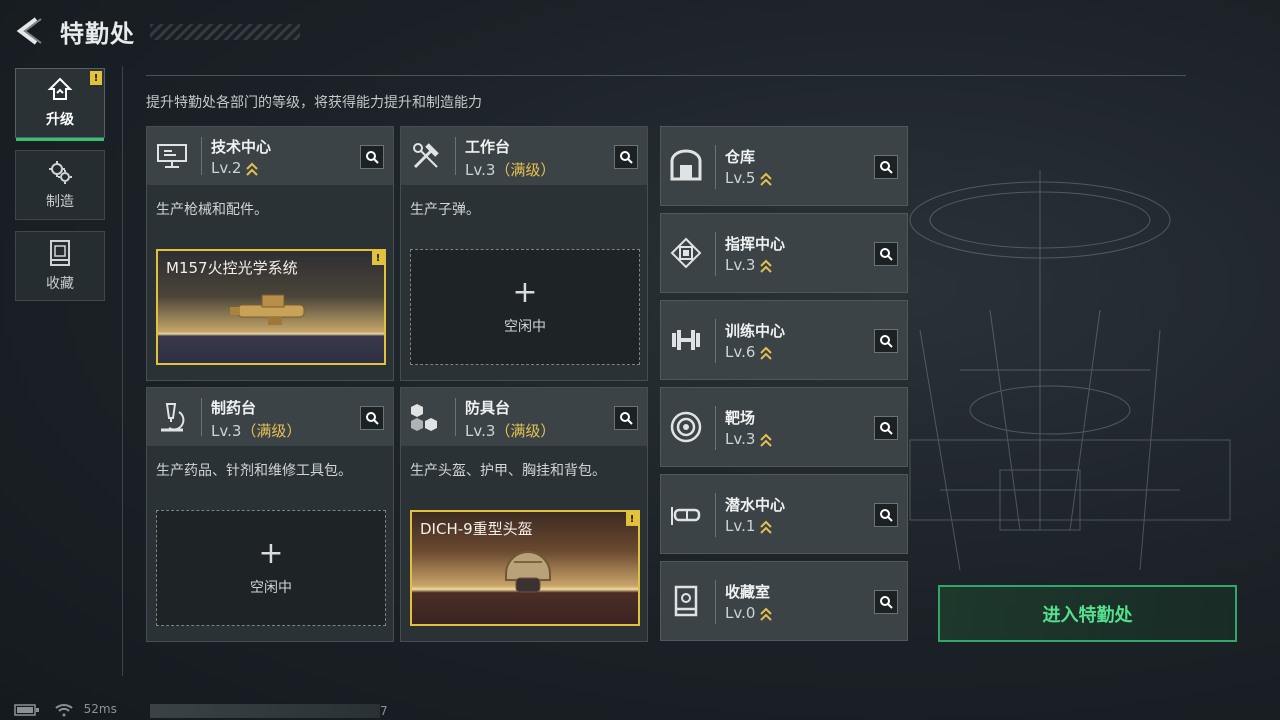 This screenshot has height=720, width=1280. Describe the element at coordinates (749, 178) in the screenshot. I see `facility-level: Lv.5` at that location.